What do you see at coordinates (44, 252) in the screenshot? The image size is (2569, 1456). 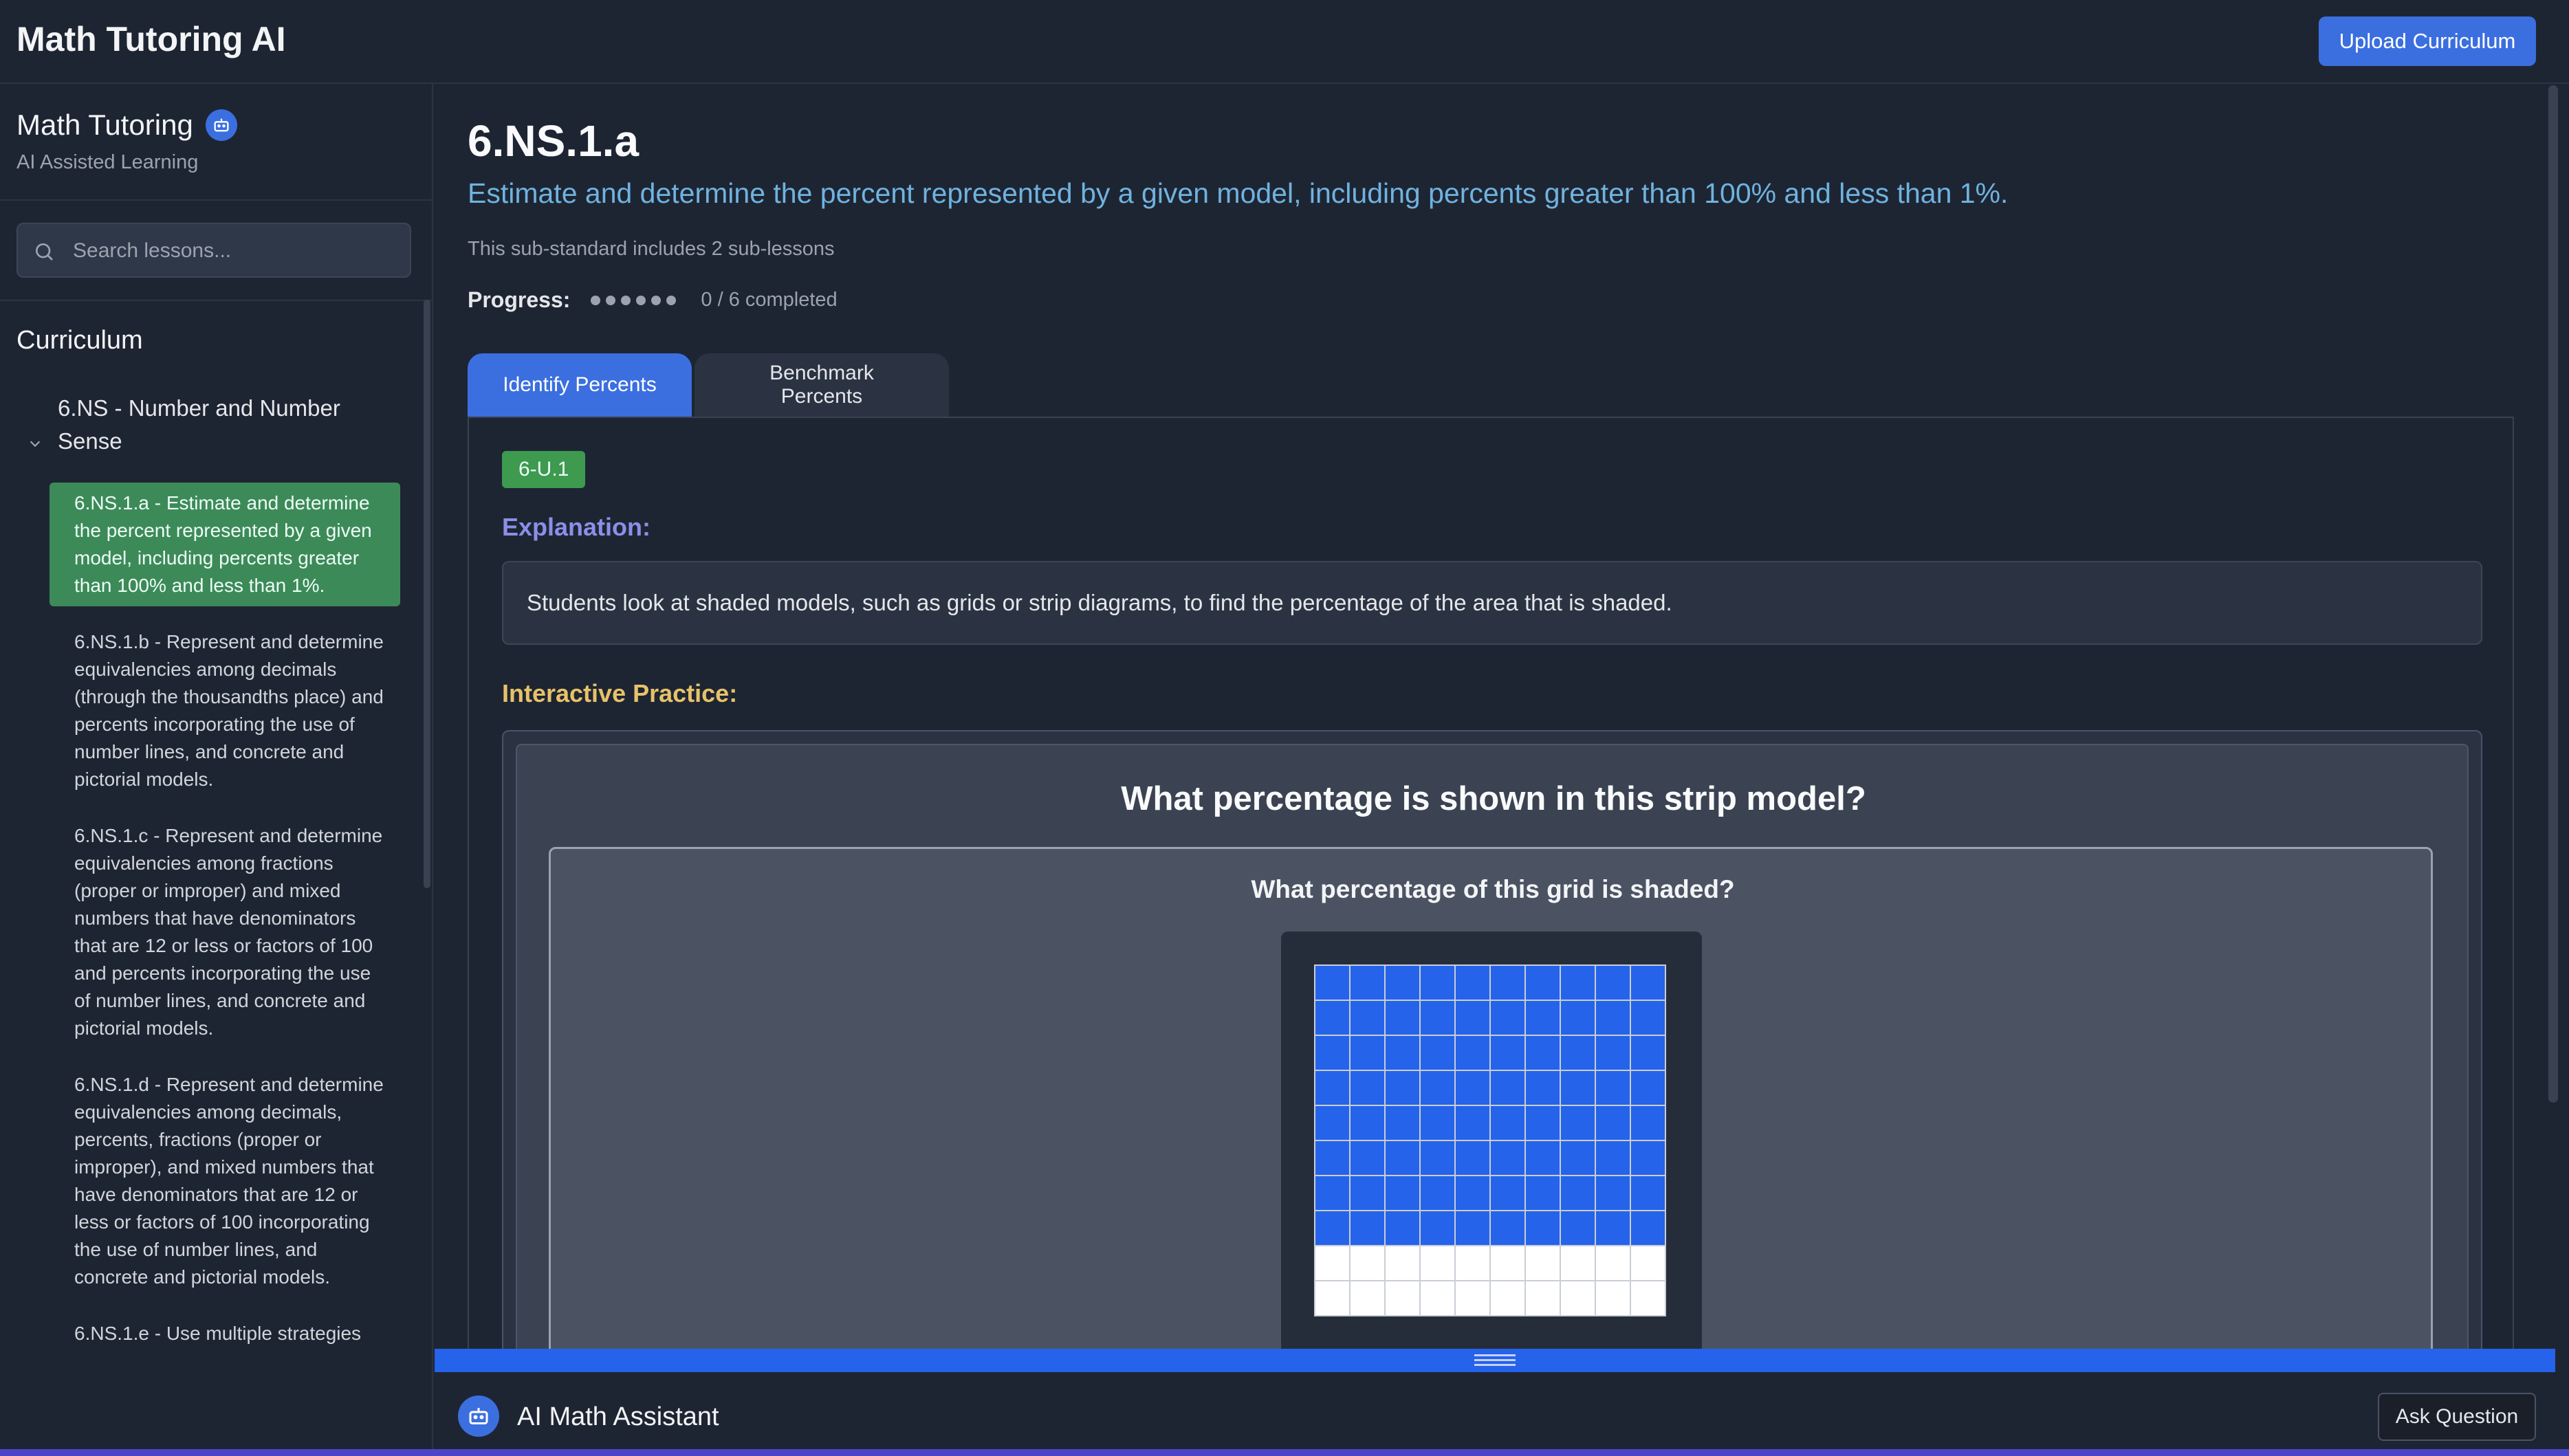 I see `search-icon` at bounding box center [44, 252].